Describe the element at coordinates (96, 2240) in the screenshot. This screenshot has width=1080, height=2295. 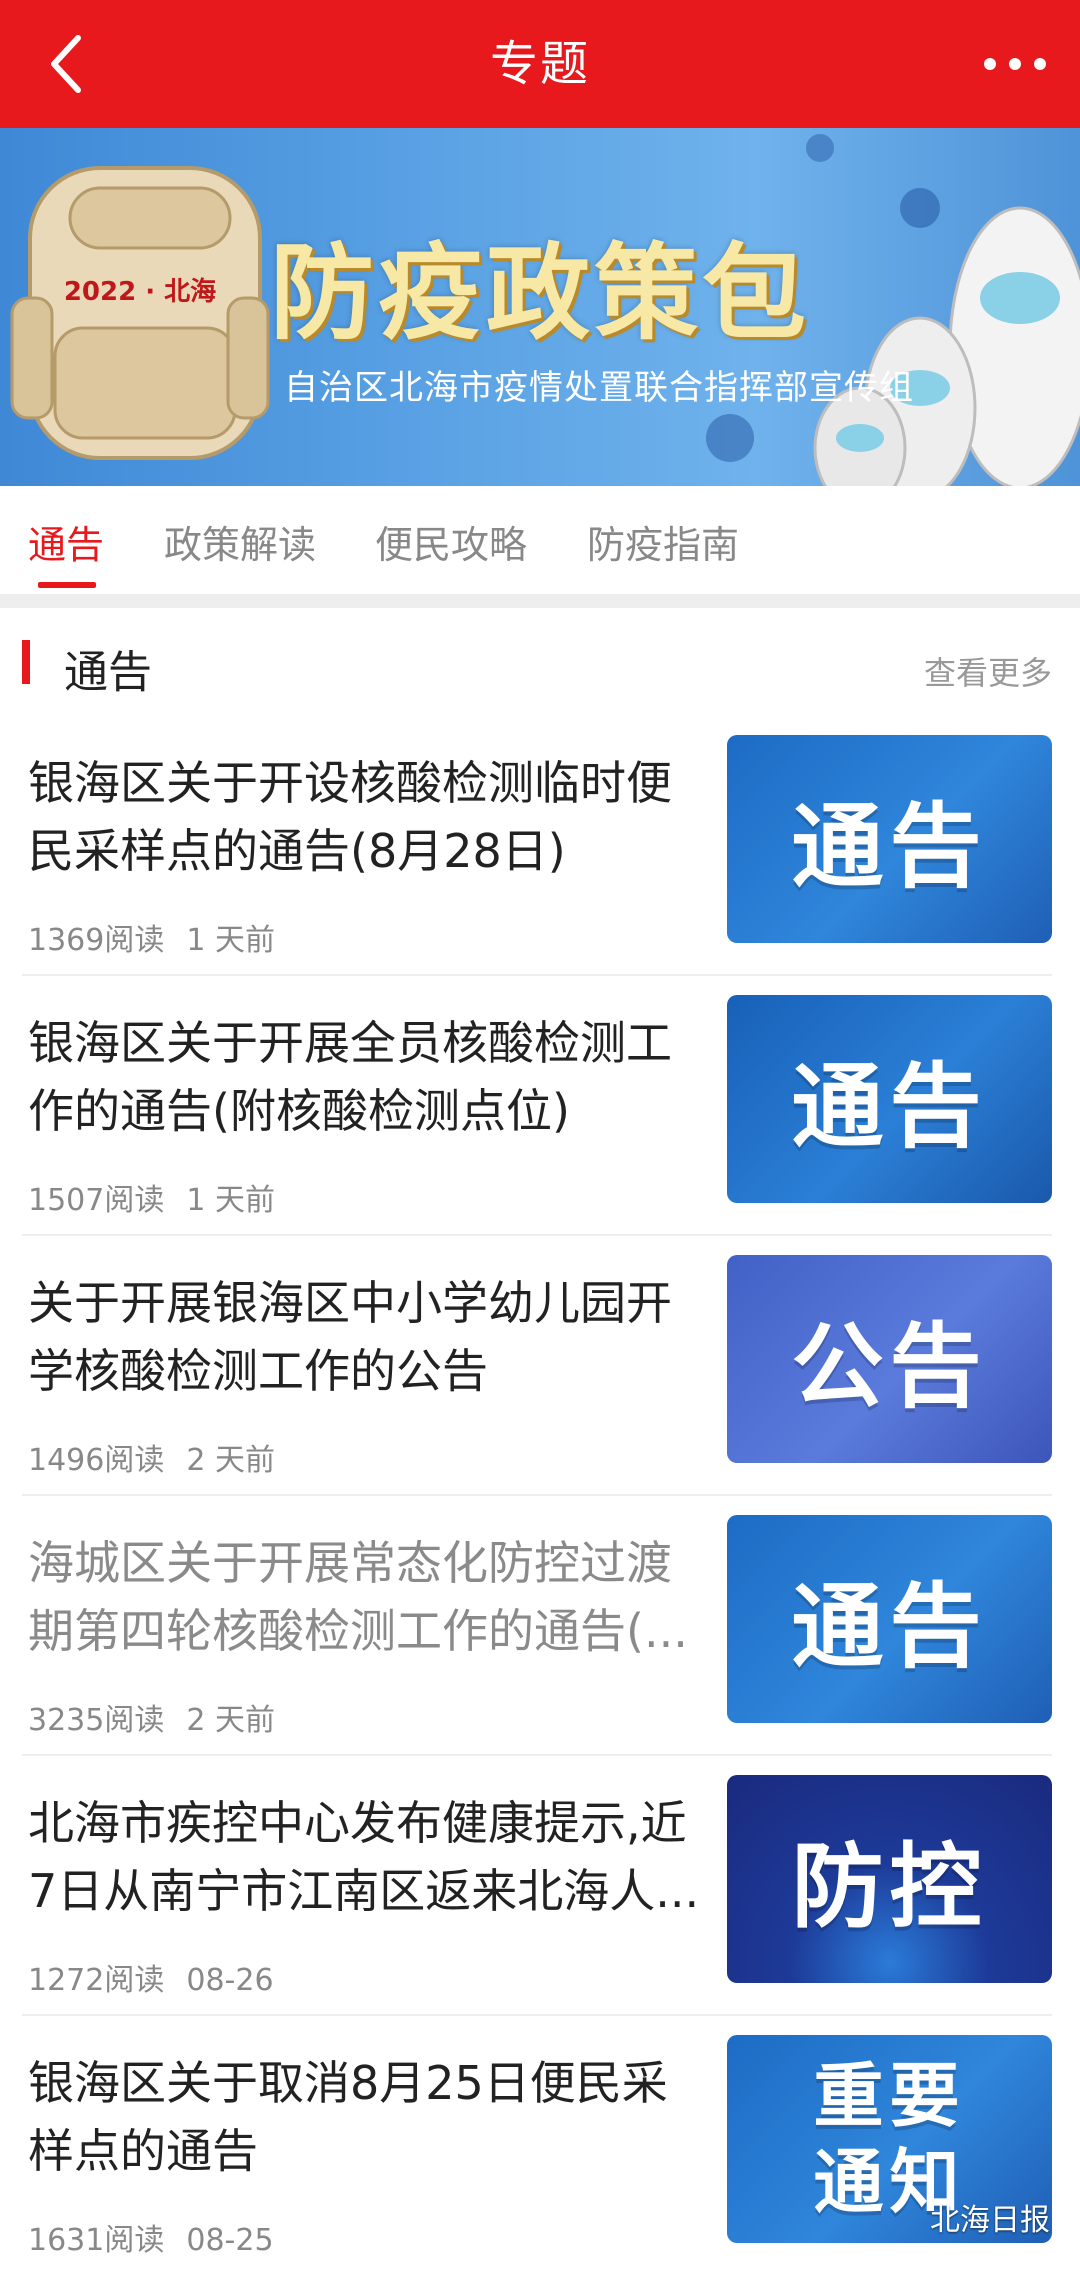
I see `read-count: 1631阅读` at that location.